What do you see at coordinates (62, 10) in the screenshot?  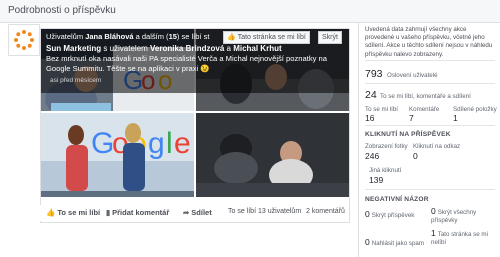 I see `dialog-title: Podrobnosti o příspěvku` at bounding box center [62, 10].